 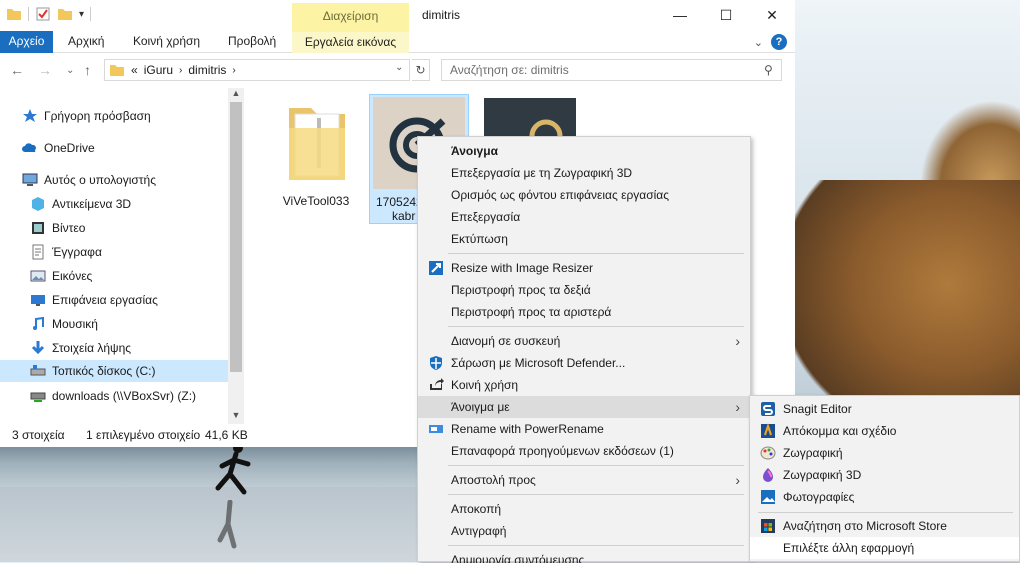 What do you see at coordinates (884, 475) in the screenshot?
I see `submenu-item-paint-3d: Ζωγραφική 3D` at bounding box center [884, 475].